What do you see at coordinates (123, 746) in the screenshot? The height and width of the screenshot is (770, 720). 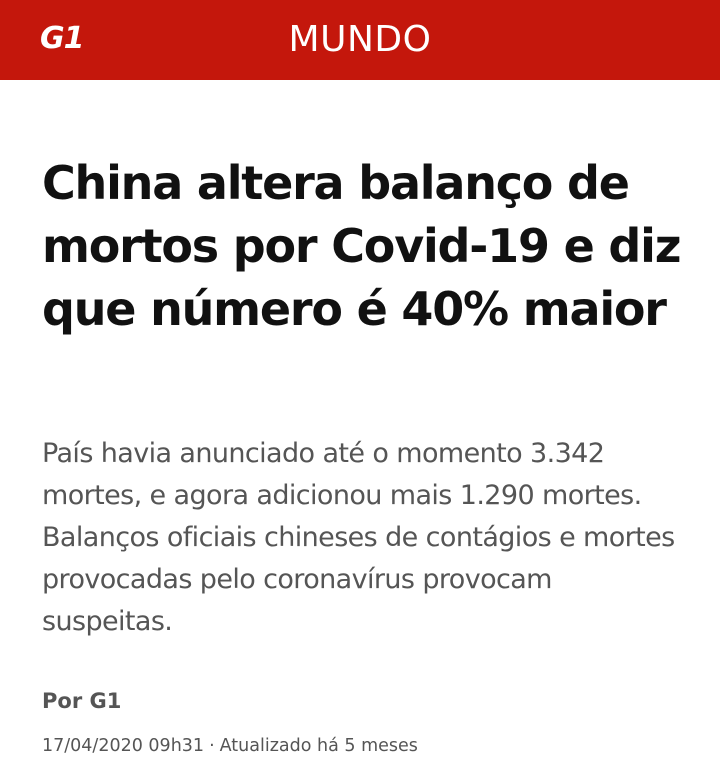 I see `publish-date: 17/04/2020 09h31` at bounding box center [123, 746].